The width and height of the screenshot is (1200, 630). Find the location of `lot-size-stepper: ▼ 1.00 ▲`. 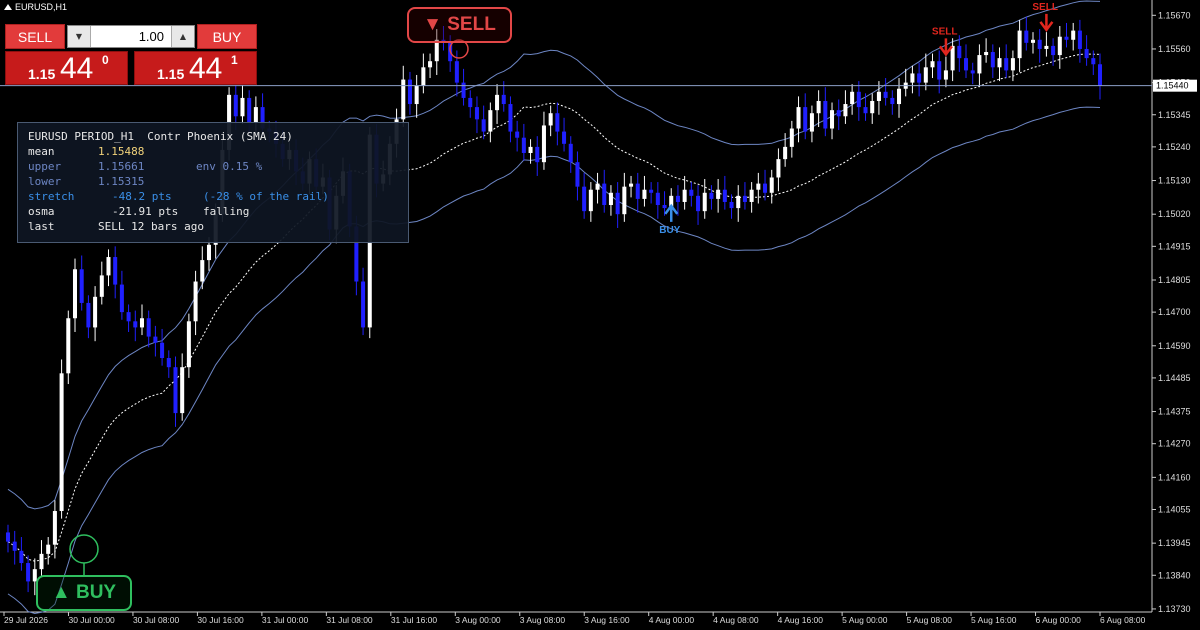

lot-size-stepper: ▼ 1.00 ▲ is located at coordinates (131, 36).